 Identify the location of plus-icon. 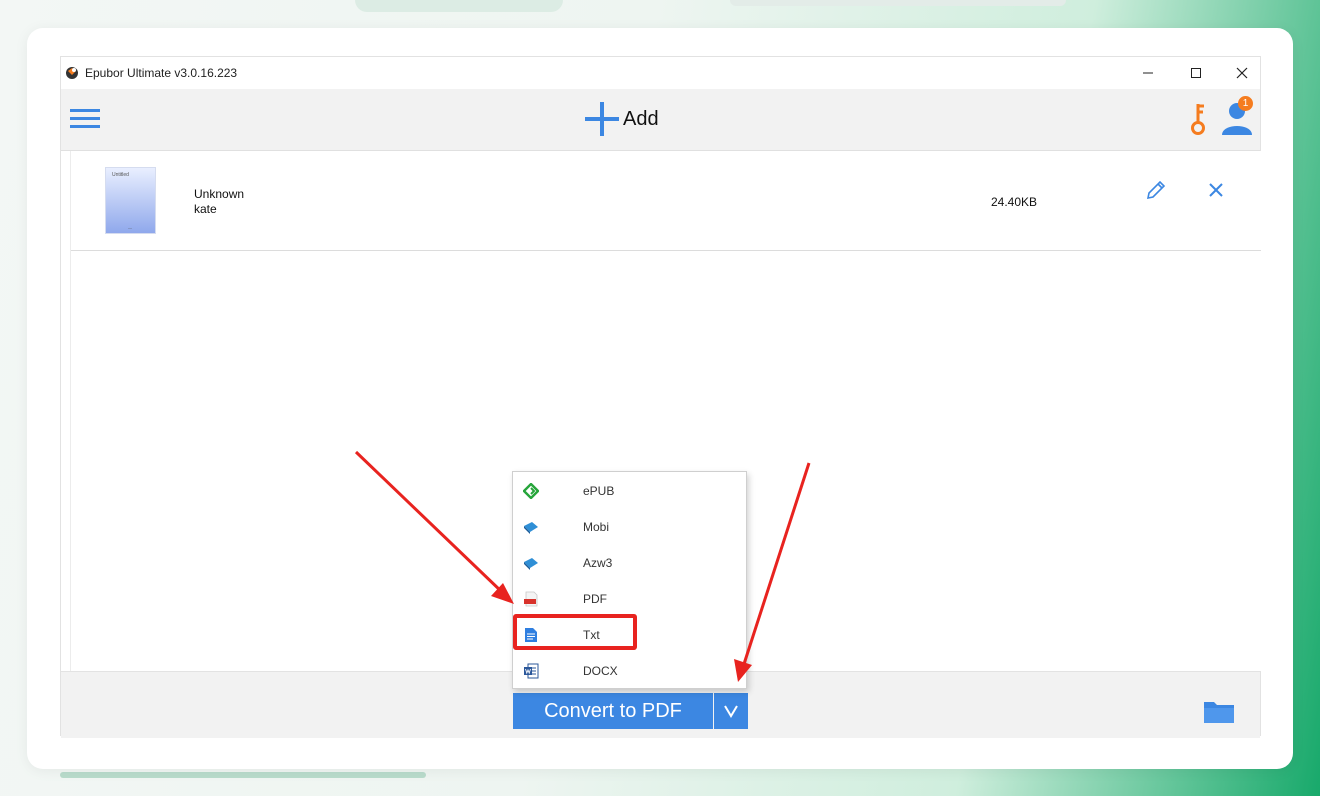
(602, 119).